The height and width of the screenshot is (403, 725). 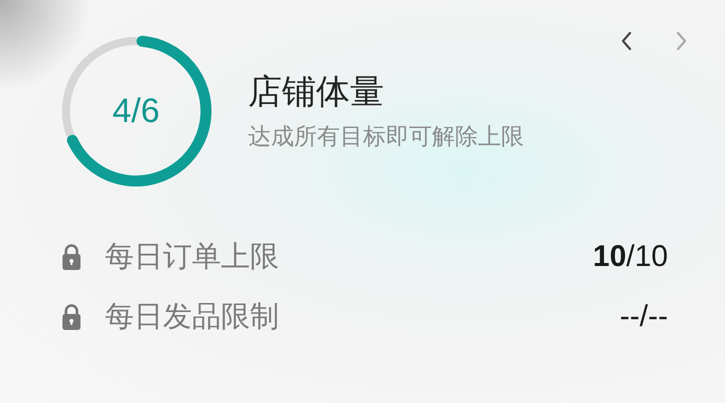 What do you see at coordinates (644, 317) in the screenshot?
I see `limit-value: --/--` at bounding box center [644, 317].